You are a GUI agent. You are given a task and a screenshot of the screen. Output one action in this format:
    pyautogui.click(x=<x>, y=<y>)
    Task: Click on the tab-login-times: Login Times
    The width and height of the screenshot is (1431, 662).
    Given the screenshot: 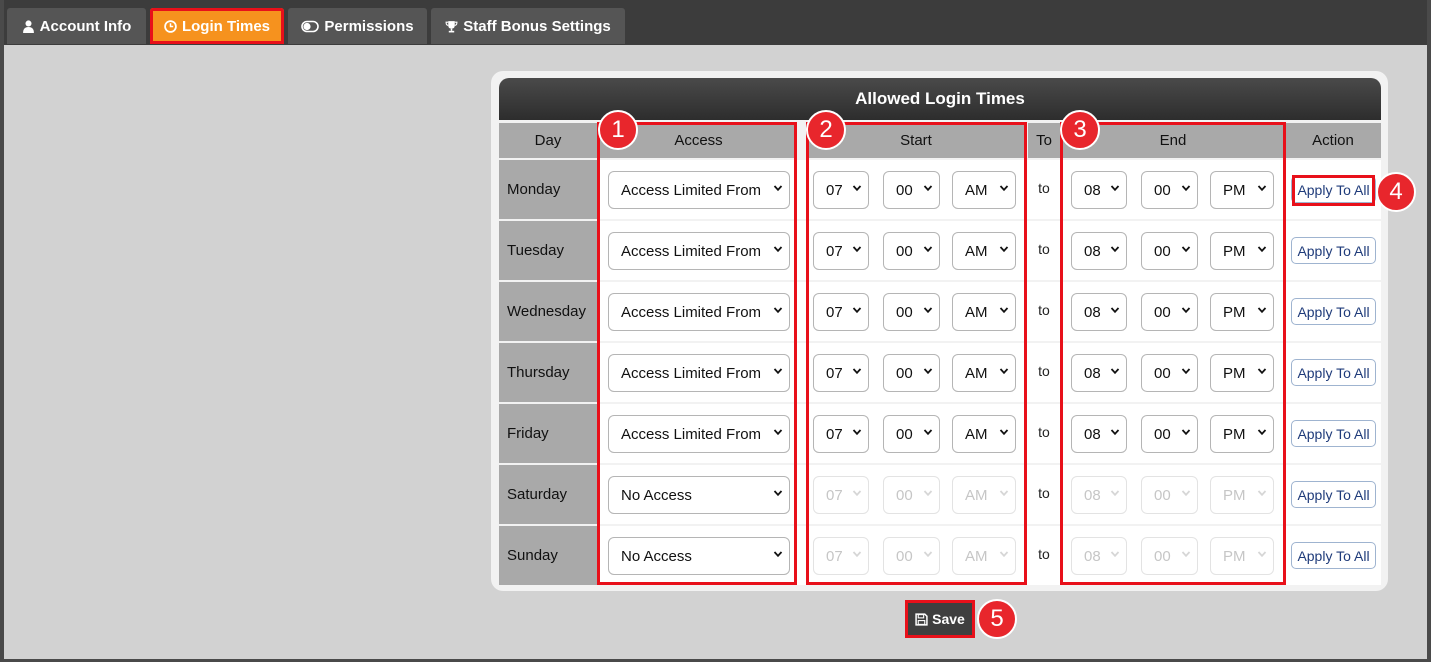 What is the action you would take?
    pyautogui.click(x=217, y=26)
    